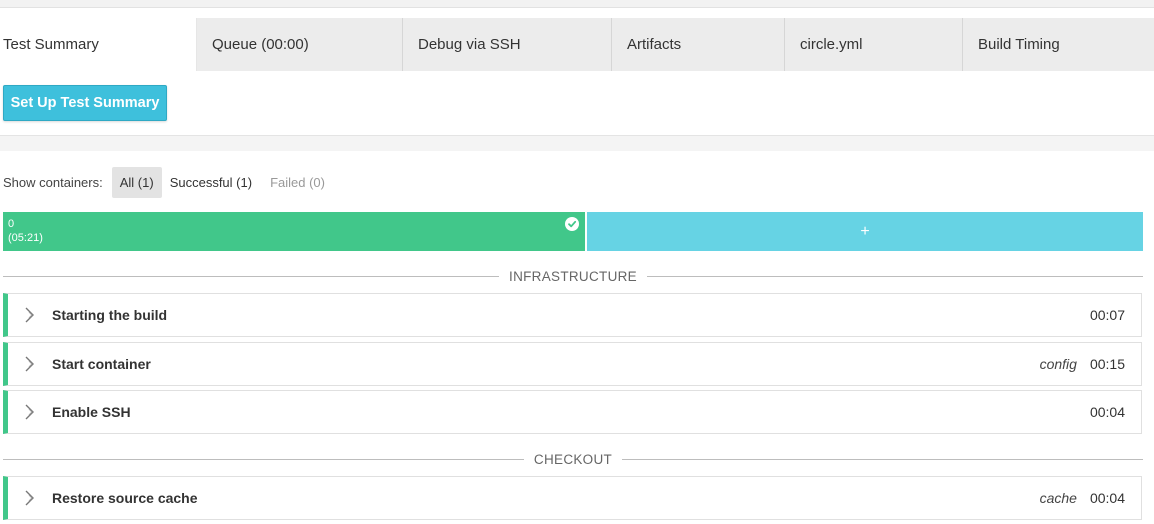 This screenshot has height=524, width=1154. I want to click on filter-successful-button: Successful (1), so click(211, 182).